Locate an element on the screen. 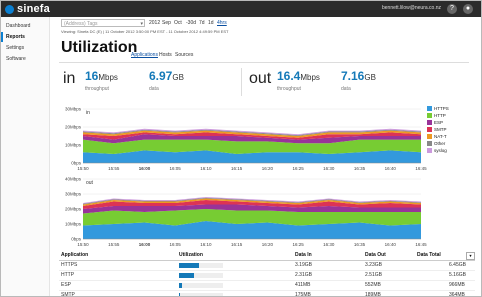 This screenshot has width=482, height=297. table-row: HTTP 2.31GB 2.51GB 5.16GB is located at coordinates (267, 276).